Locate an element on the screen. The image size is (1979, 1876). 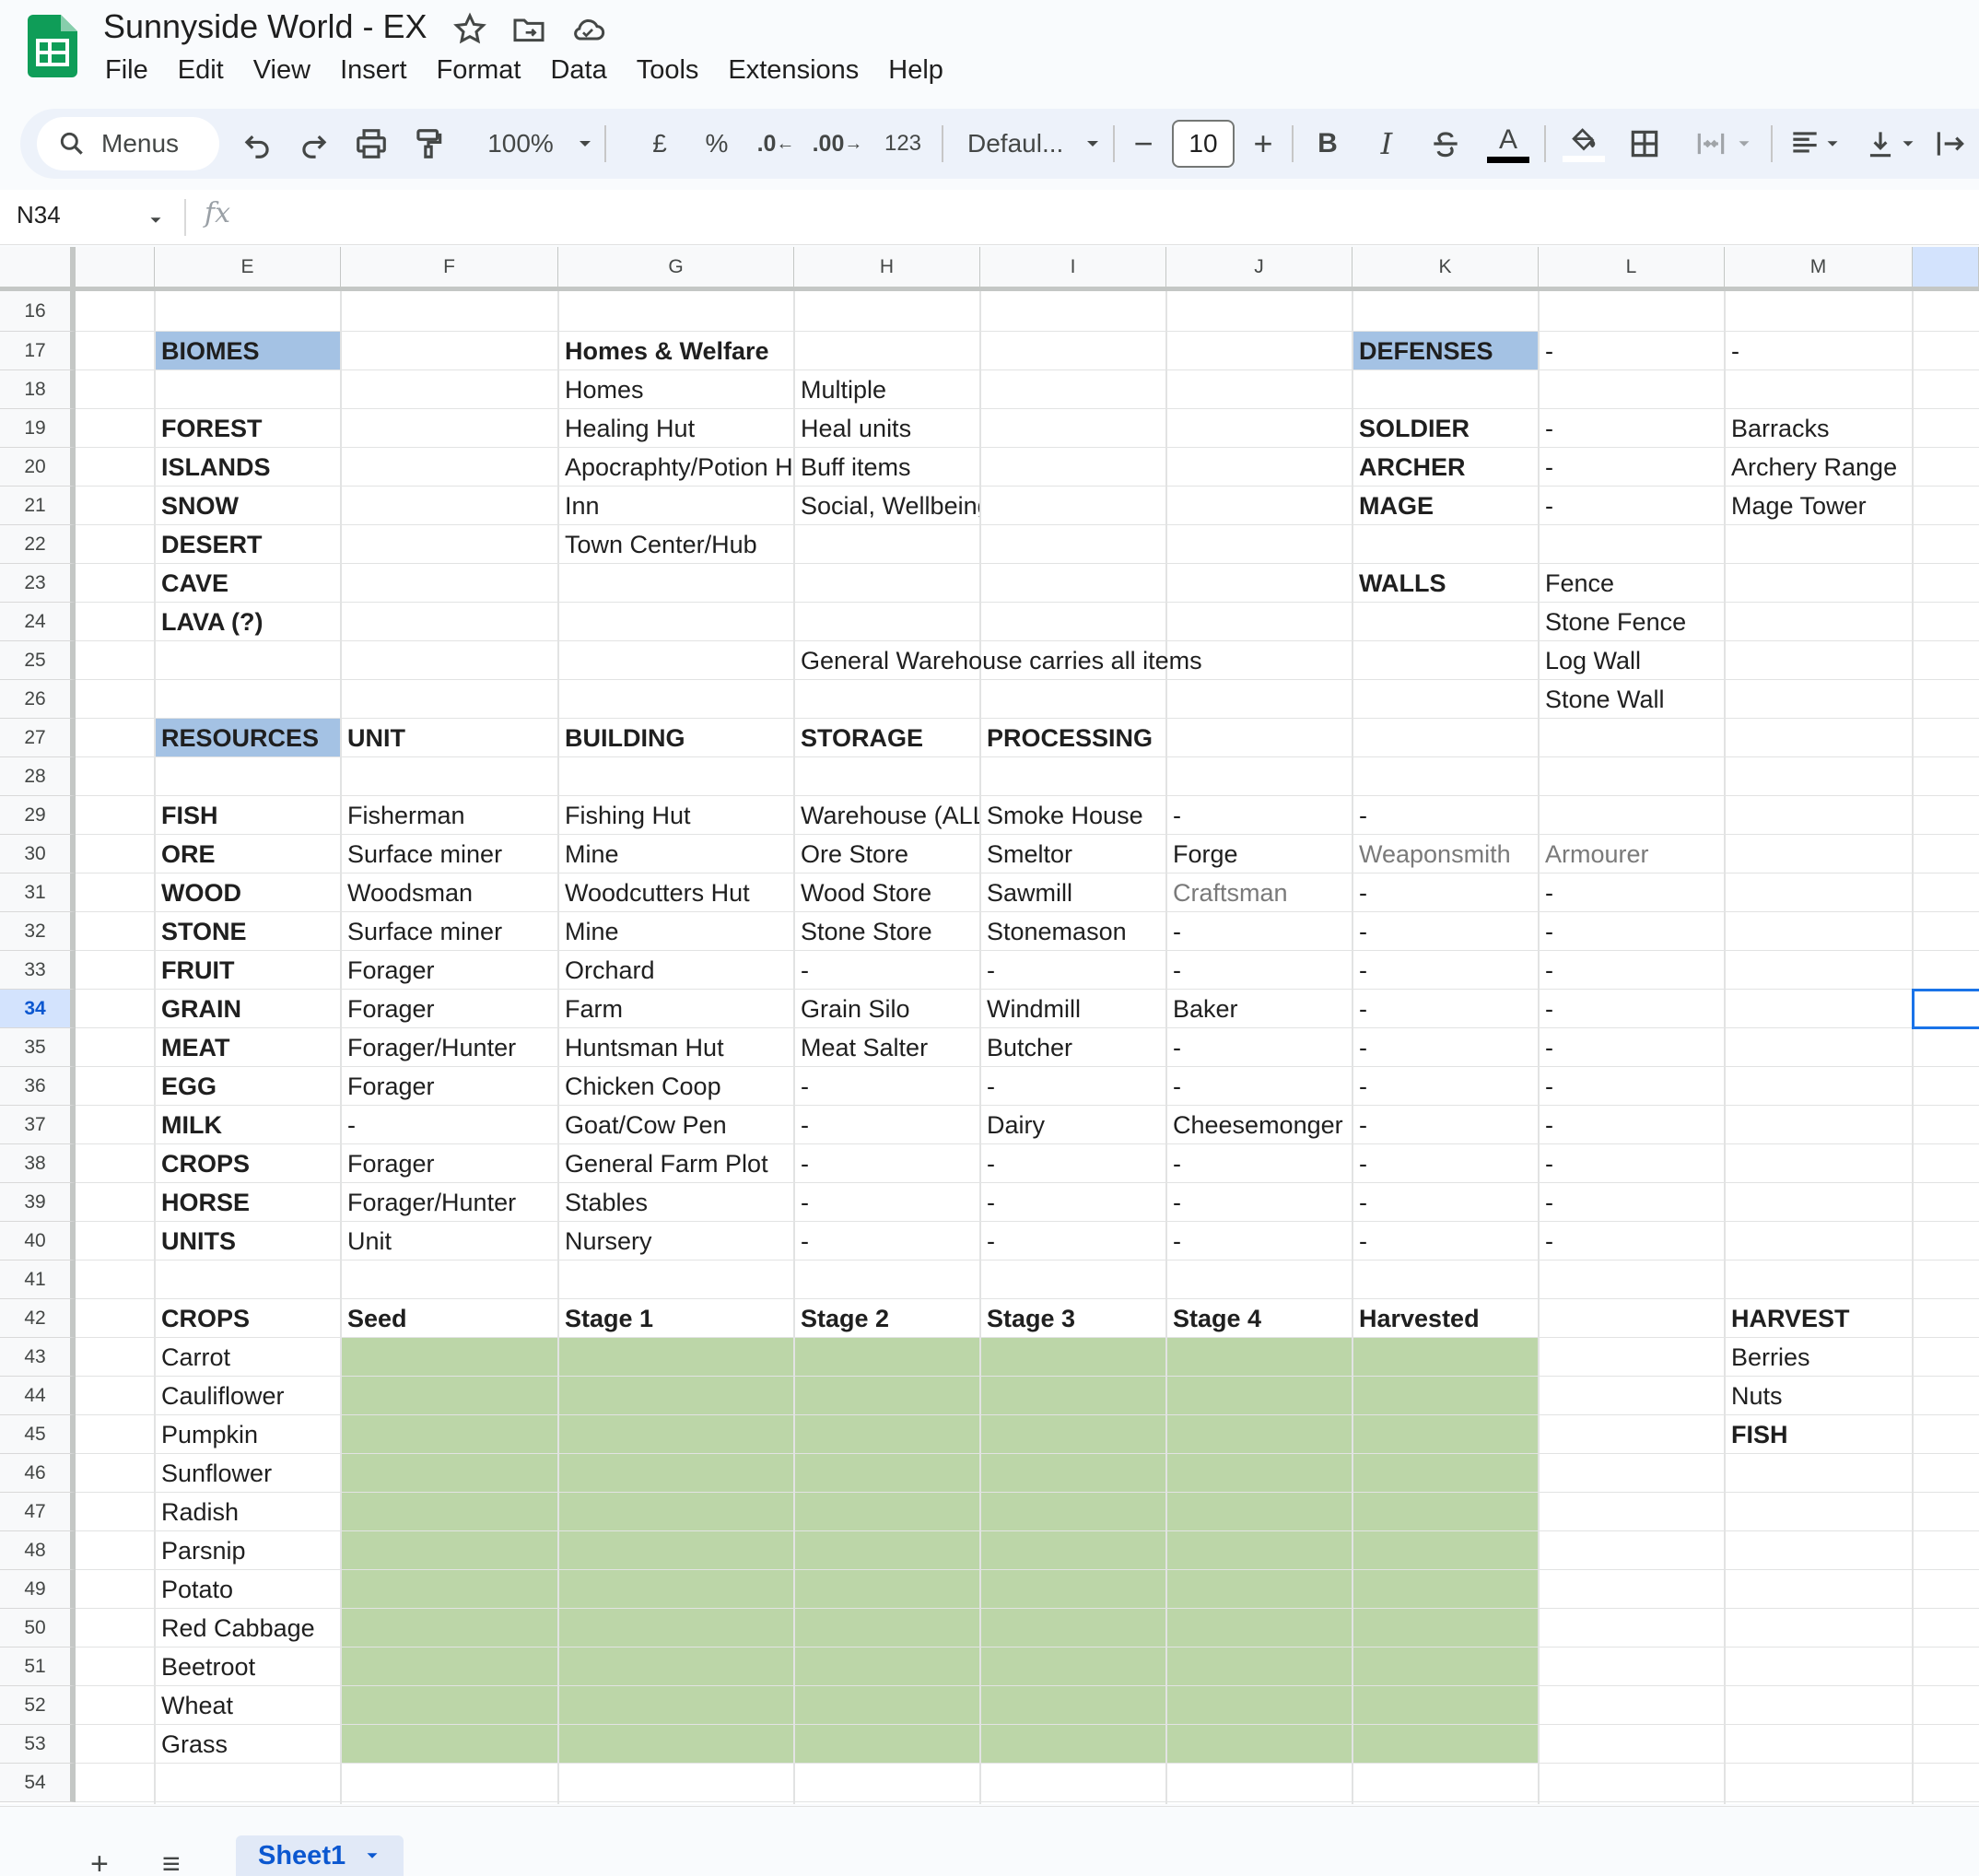
cell-j30: Forge is located at coordinates (1259, 854).